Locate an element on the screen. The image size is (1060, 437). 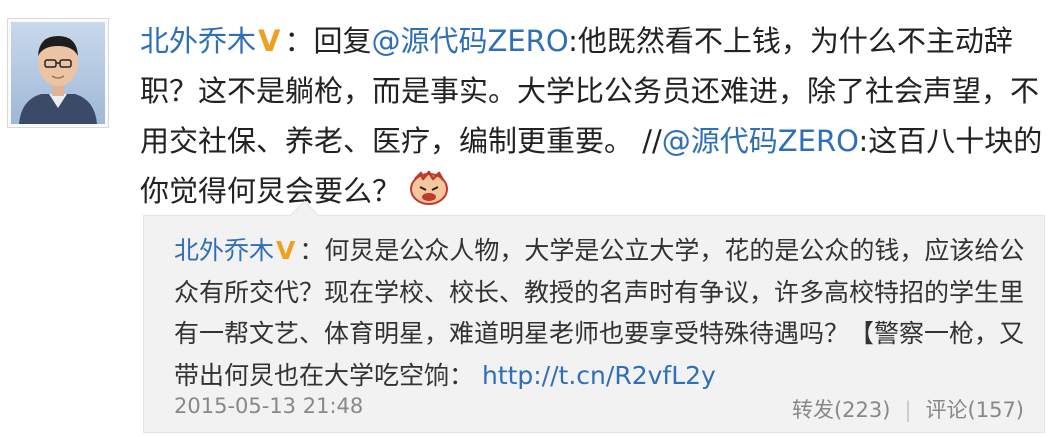
mention-link-2: @源代码ZERO is located at coordinates (760, 141).